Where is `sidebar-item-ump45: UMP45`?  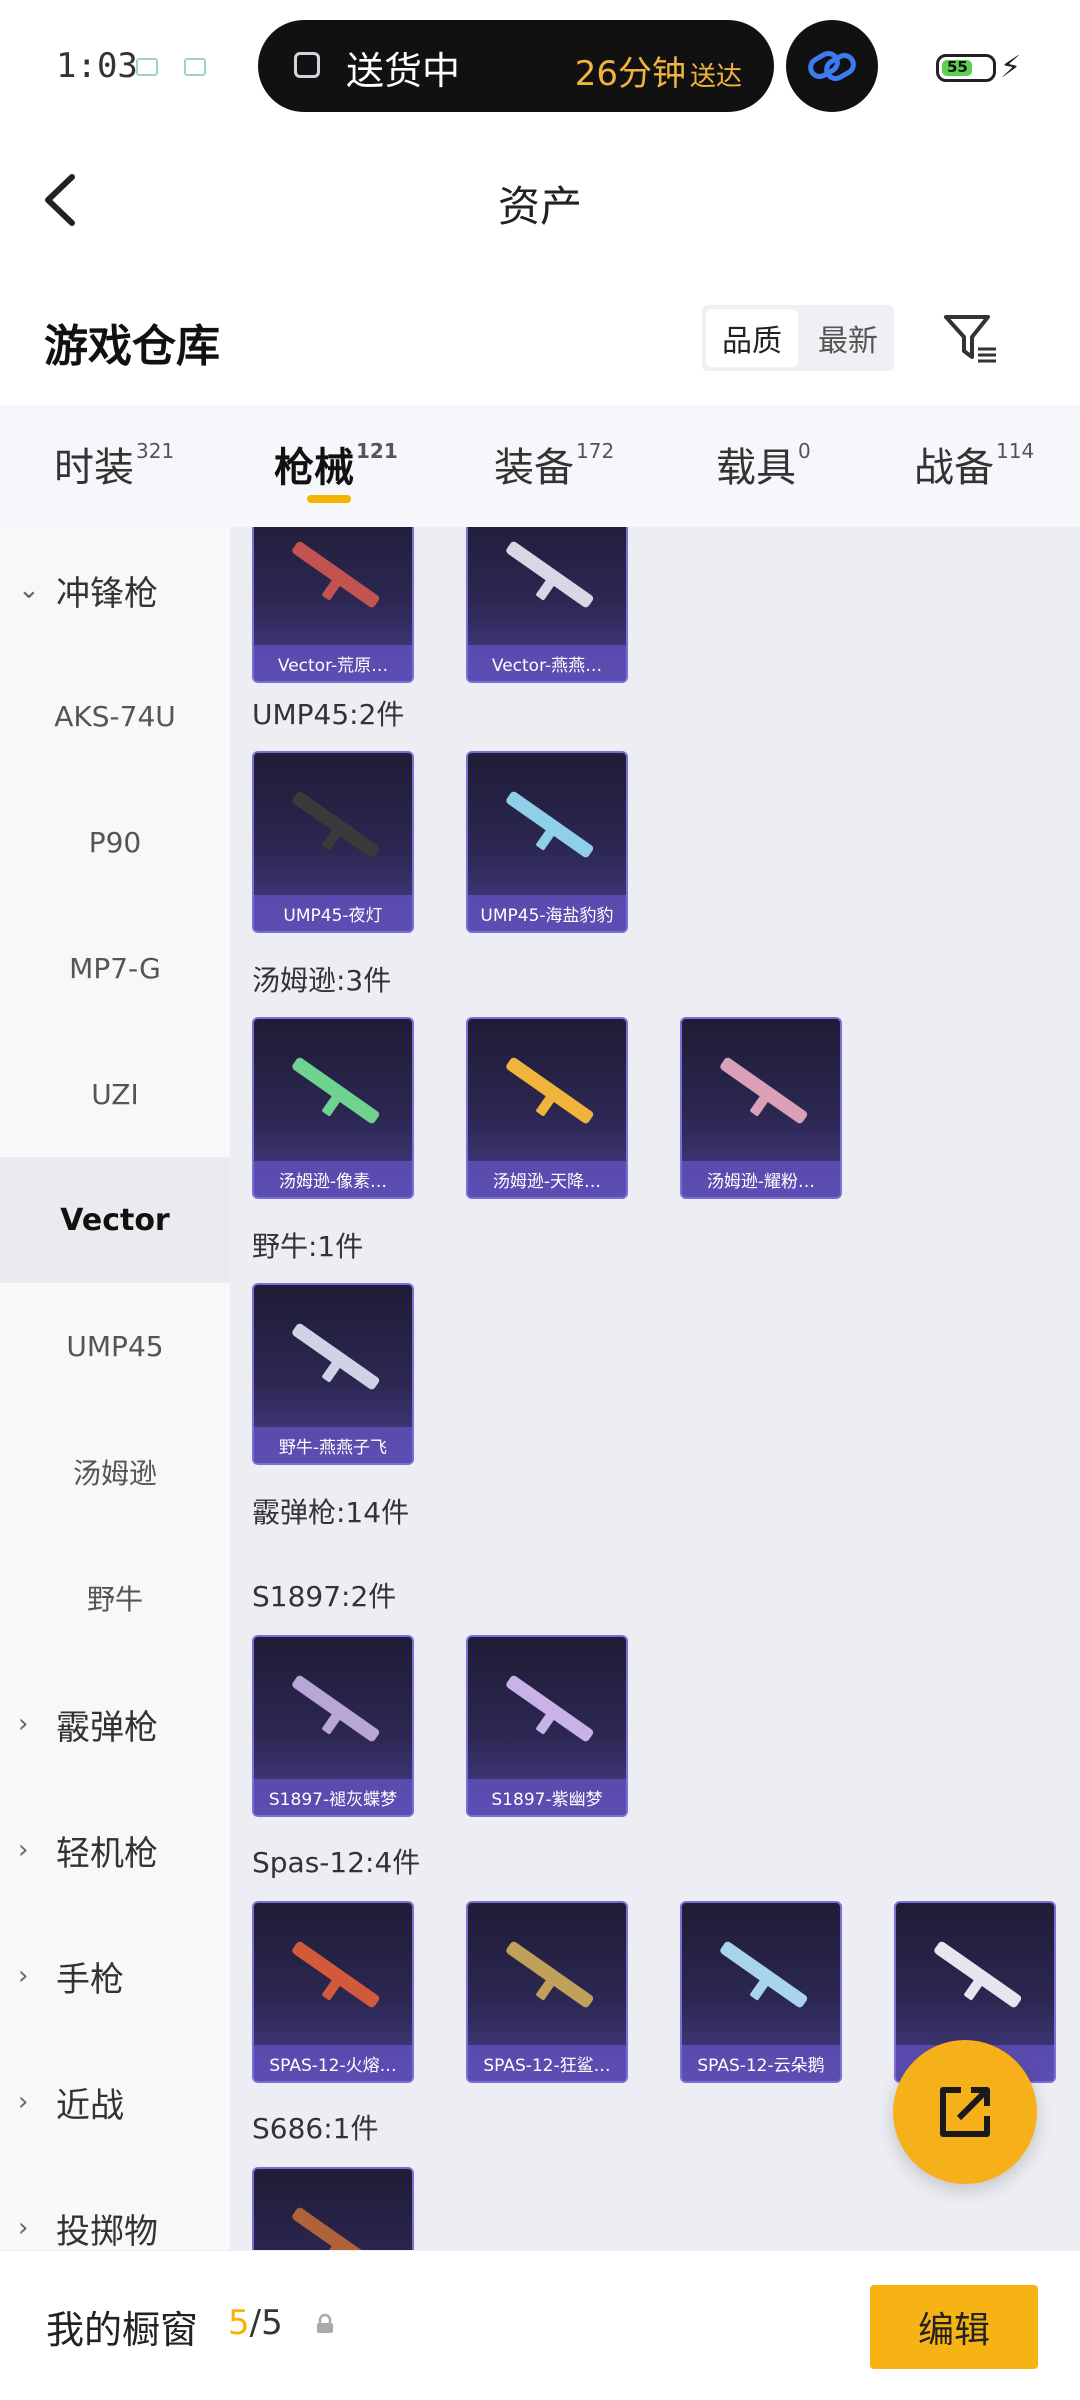
sidebar-item-ump45: UMP45 is located at coordinates (115, 1346).